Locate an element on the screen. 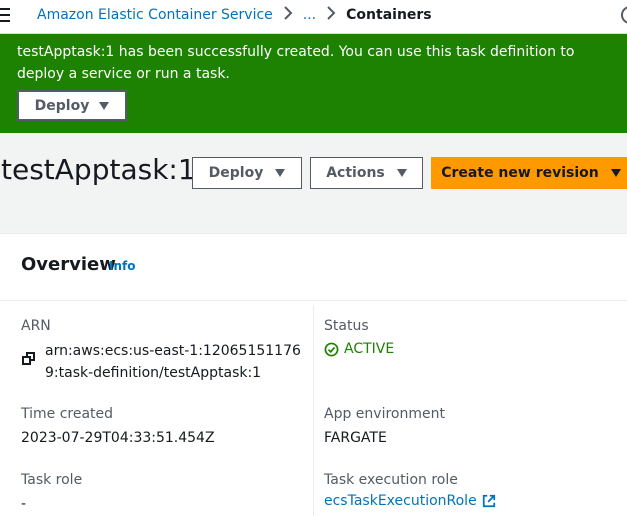 Image resolution: width=627 pixels, height=516 pixels. status-indicator: ACTIVE is located at coordinates (359, 349).